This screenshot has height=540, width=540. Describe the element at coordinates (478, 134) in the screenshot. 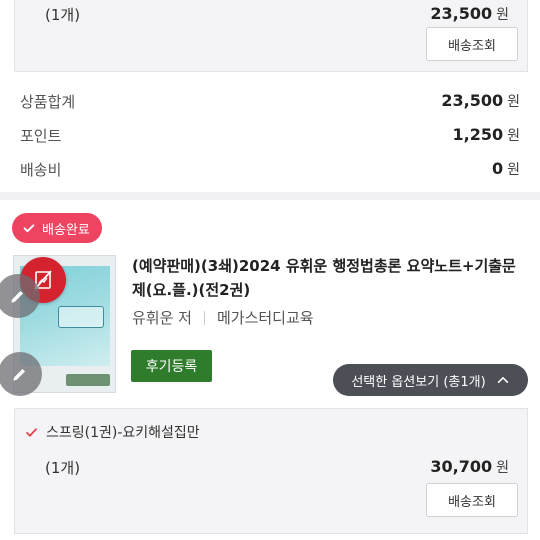

I see `summary-amount: 1,250` at that location.